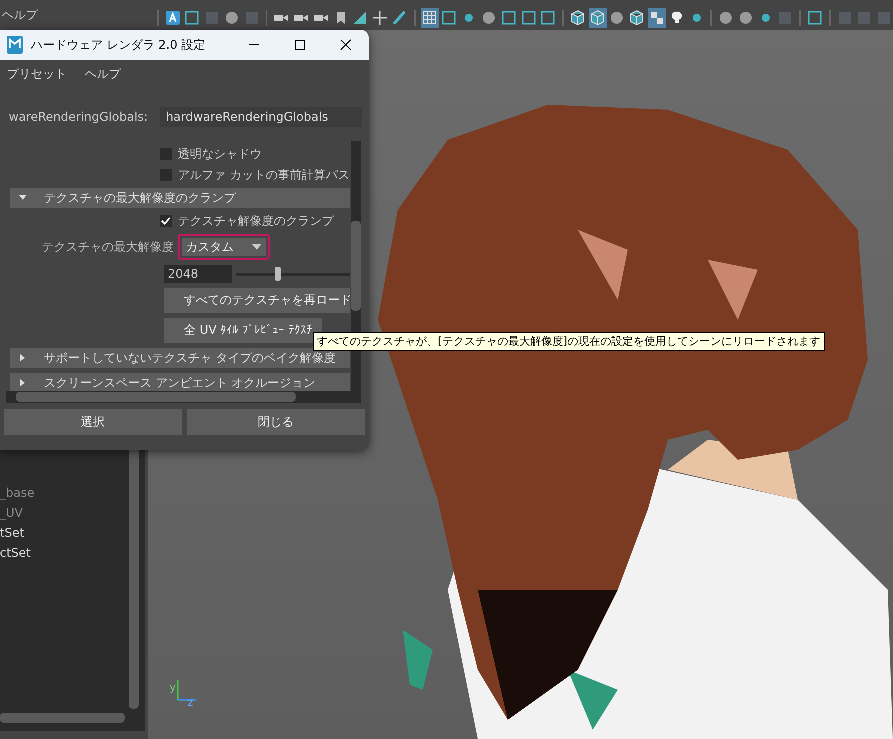  Describe the element at coordinates (93, 422) in the screenshot. I see `footer-button: 選択` at that location.